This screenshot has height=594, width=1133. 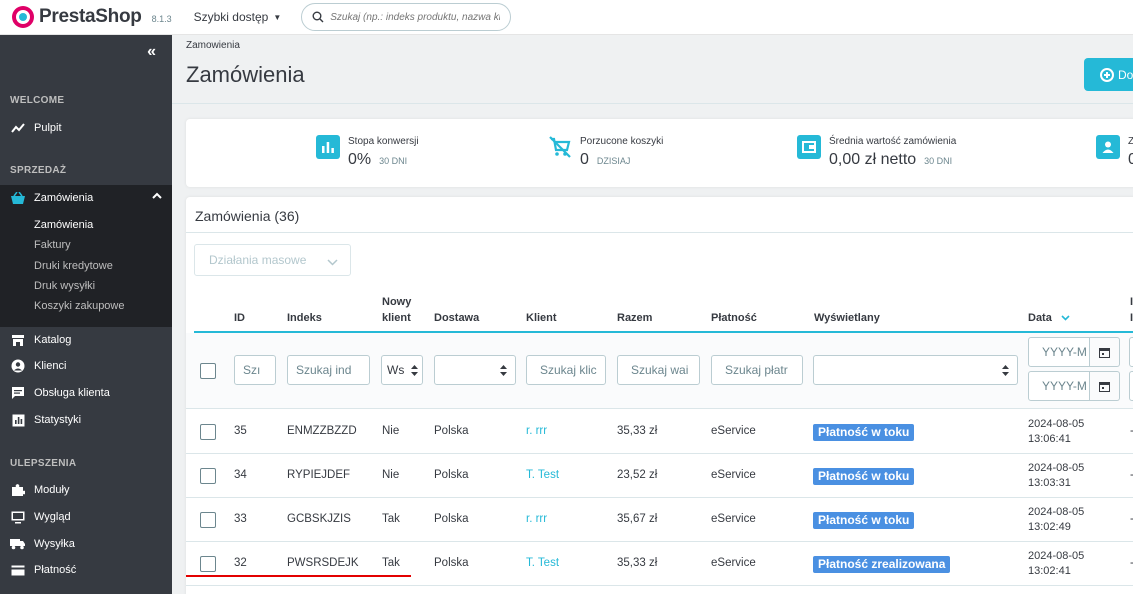 What do you see at coordinates (605, 151) in the screenshot?
I see `kpi-abandoned-carts: Porzucone koszyki 0 DZISIAJ` at bounding box center [605, 151].